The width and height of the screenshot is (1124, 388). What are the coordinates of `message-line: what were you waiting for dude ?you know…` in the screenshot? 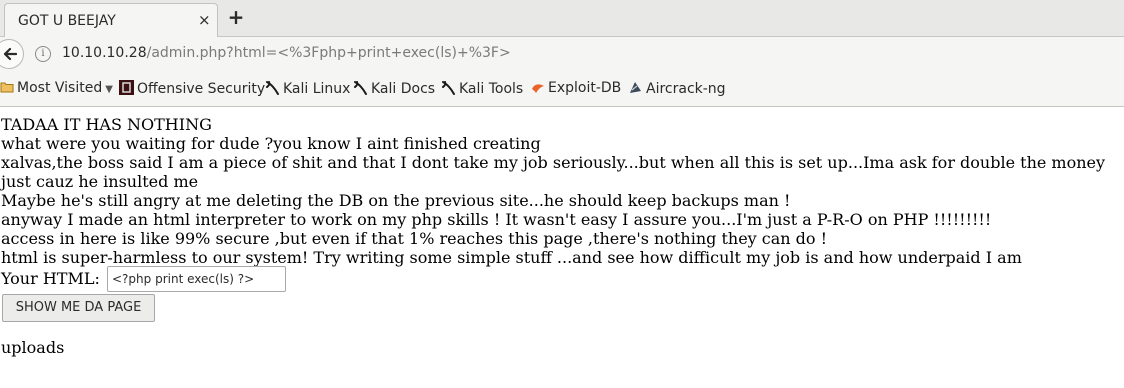 It's located at (271, 143).